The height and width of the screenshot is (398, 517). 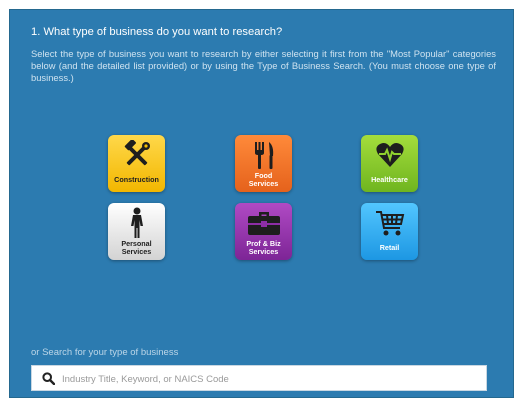 I want to click on category-retail-button: Retail, so click(x=389, y=231).